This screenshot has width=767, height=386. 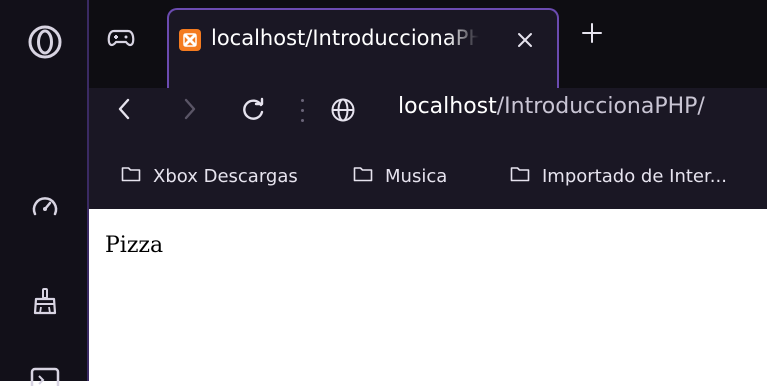 I want to click on bookmark-label: Musica, so click(x=416, y=176).